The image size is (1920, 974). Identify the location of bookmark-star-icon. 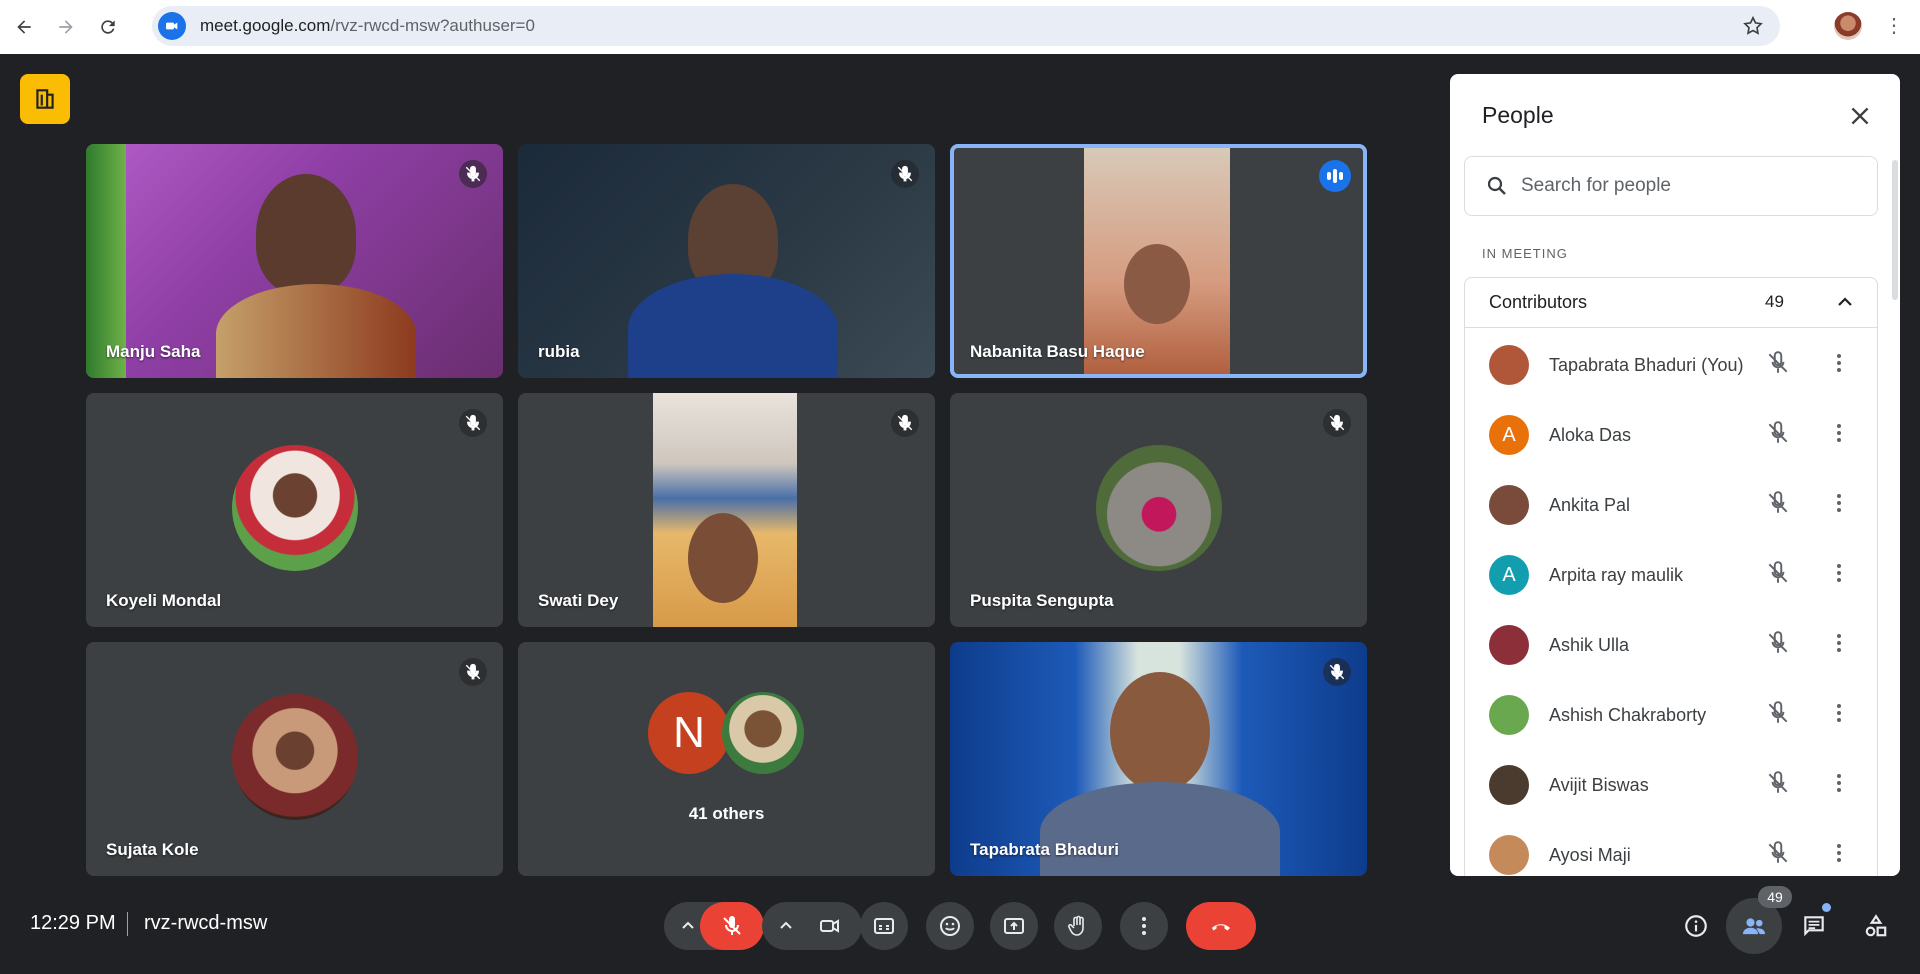
(1753, 28).